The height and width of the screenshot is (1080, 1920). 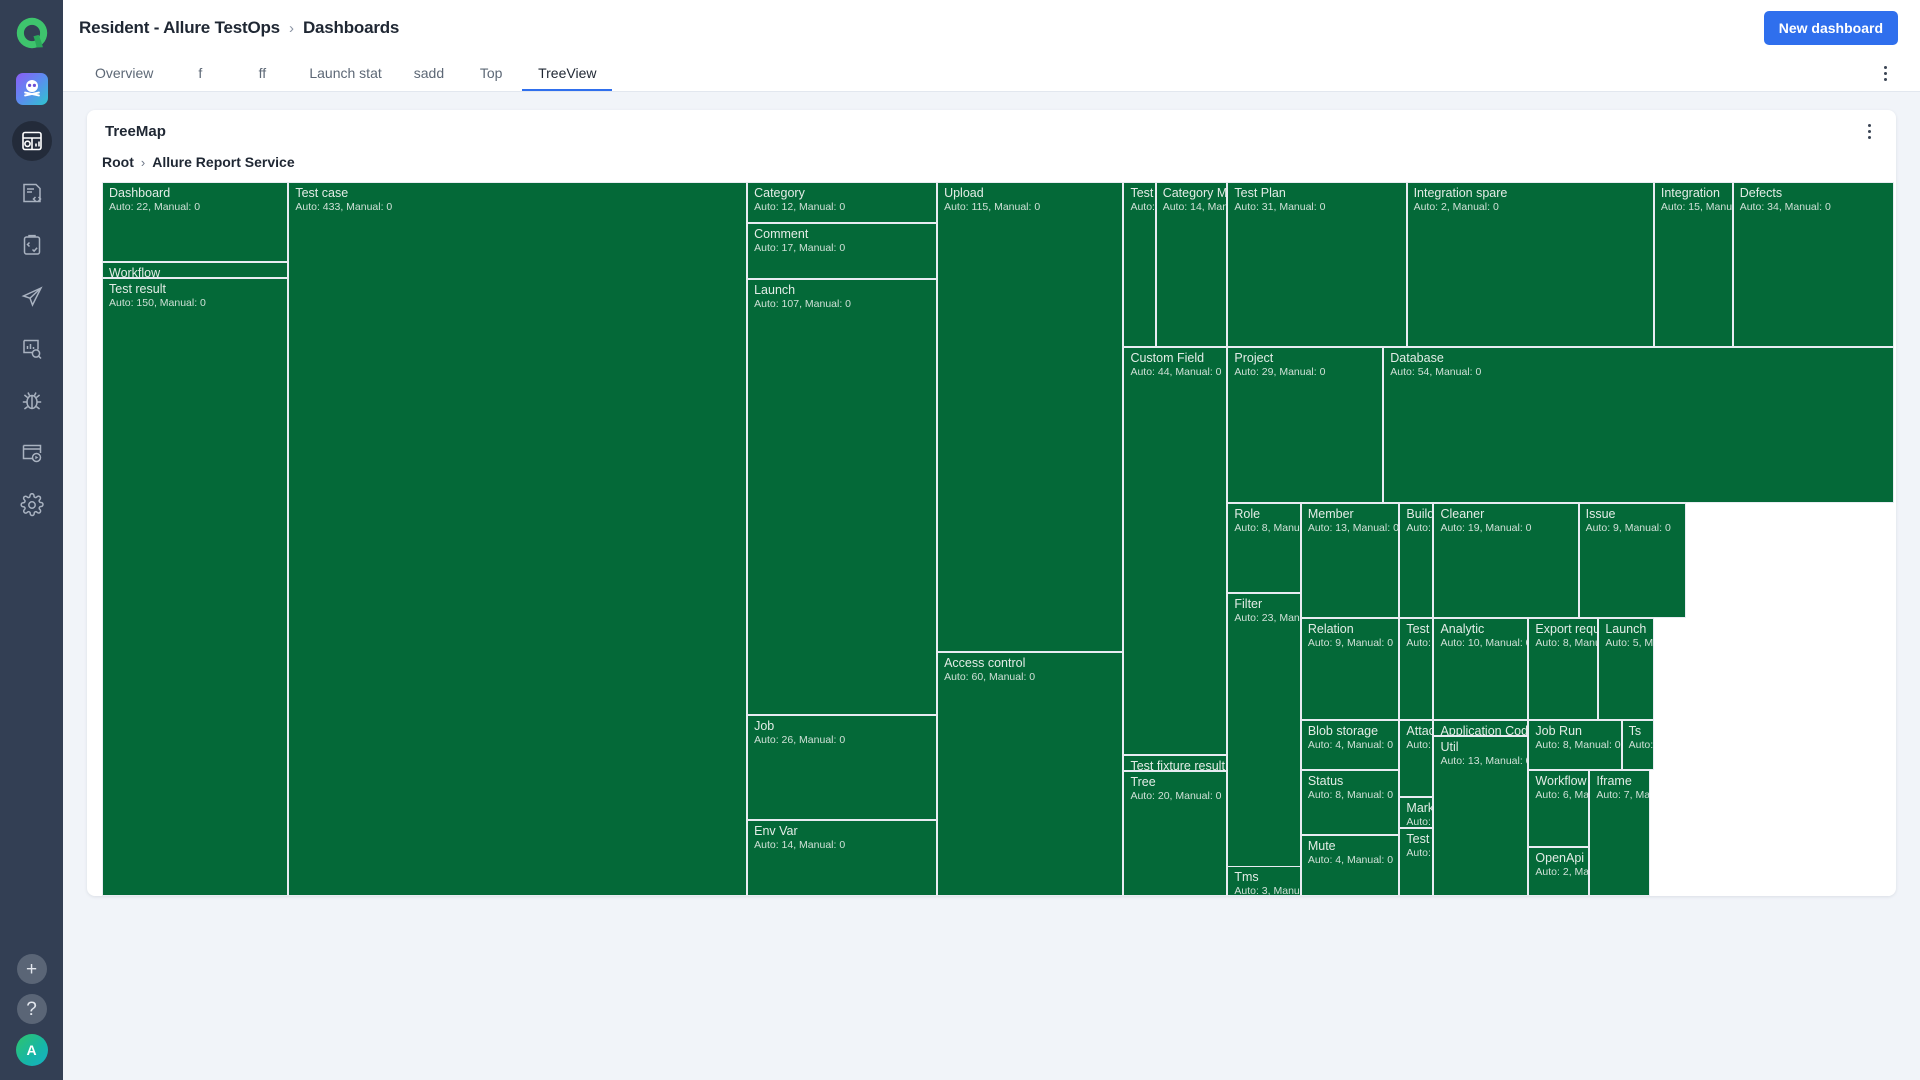 What do you see at coordinates (157, 303) in the screenshot?
I see `treemap-cell-value: Auto: 150, Manual: 0` at bounding box center [157, 303].